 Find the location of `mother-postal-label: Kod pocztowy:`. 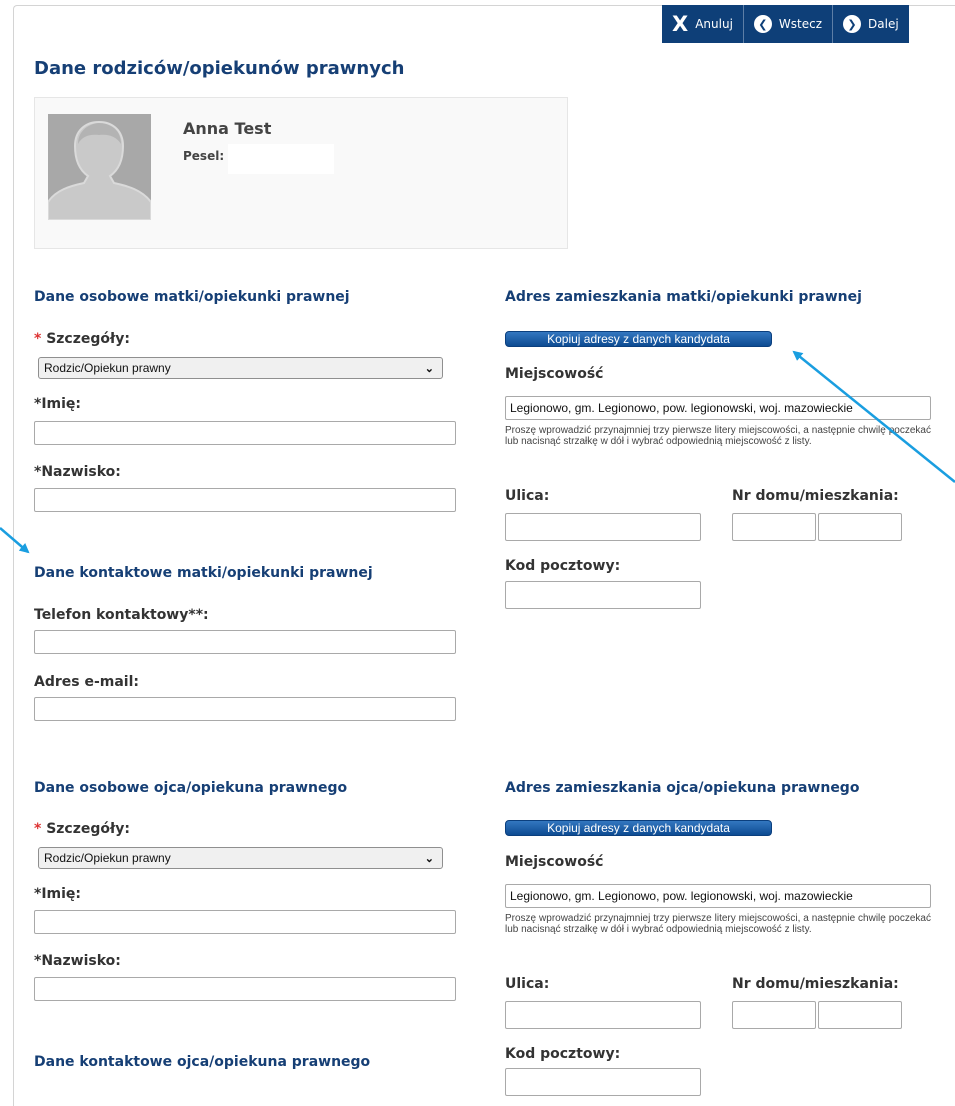

mother-postal-label: Kod pocztowy: is located at coordinates (563, 566).